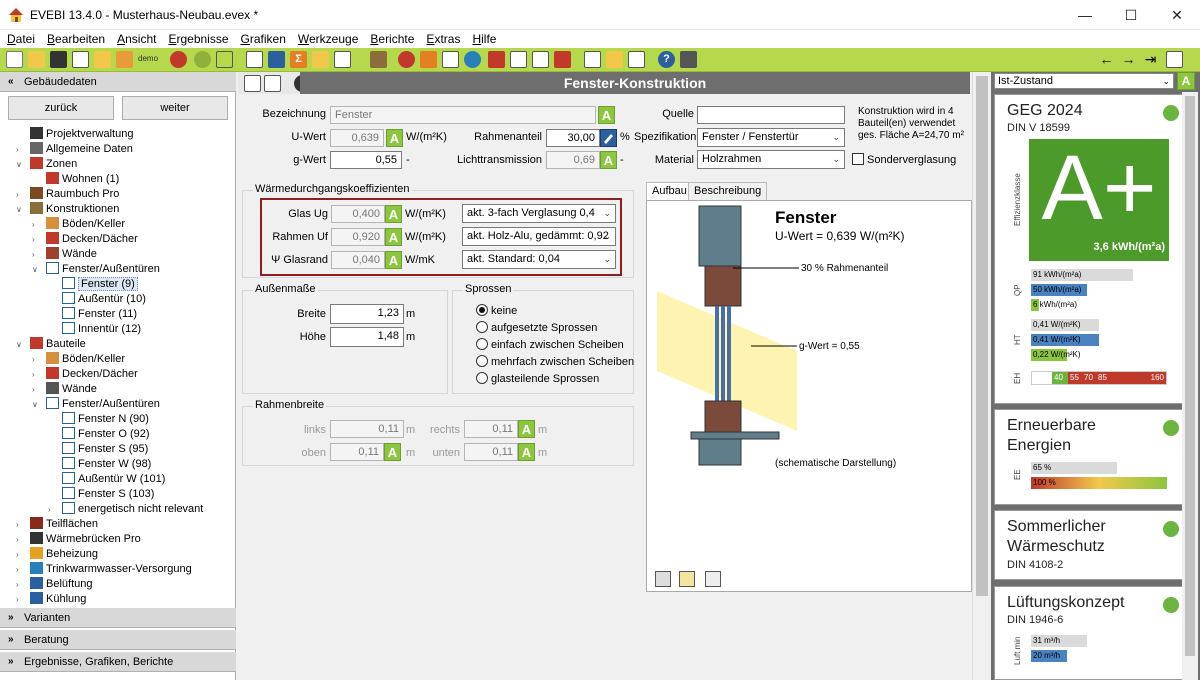 The image size is (1200, 680). What do you see at coordinates (358, 214) in the screenshot?
I see `glas-ug-input: 0,400` at bounding box center [358, 214].